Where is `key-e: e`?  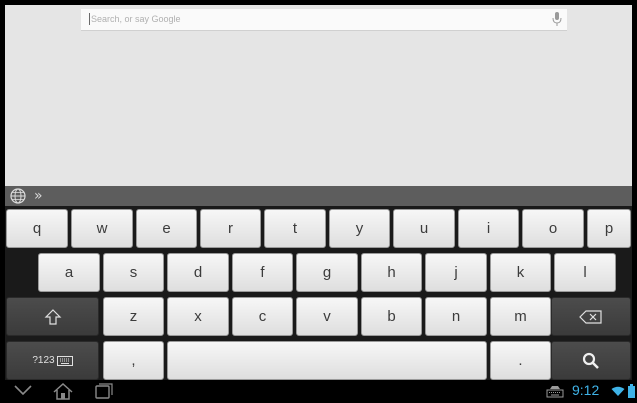 key-e: e is located at coordinates (166, 228).